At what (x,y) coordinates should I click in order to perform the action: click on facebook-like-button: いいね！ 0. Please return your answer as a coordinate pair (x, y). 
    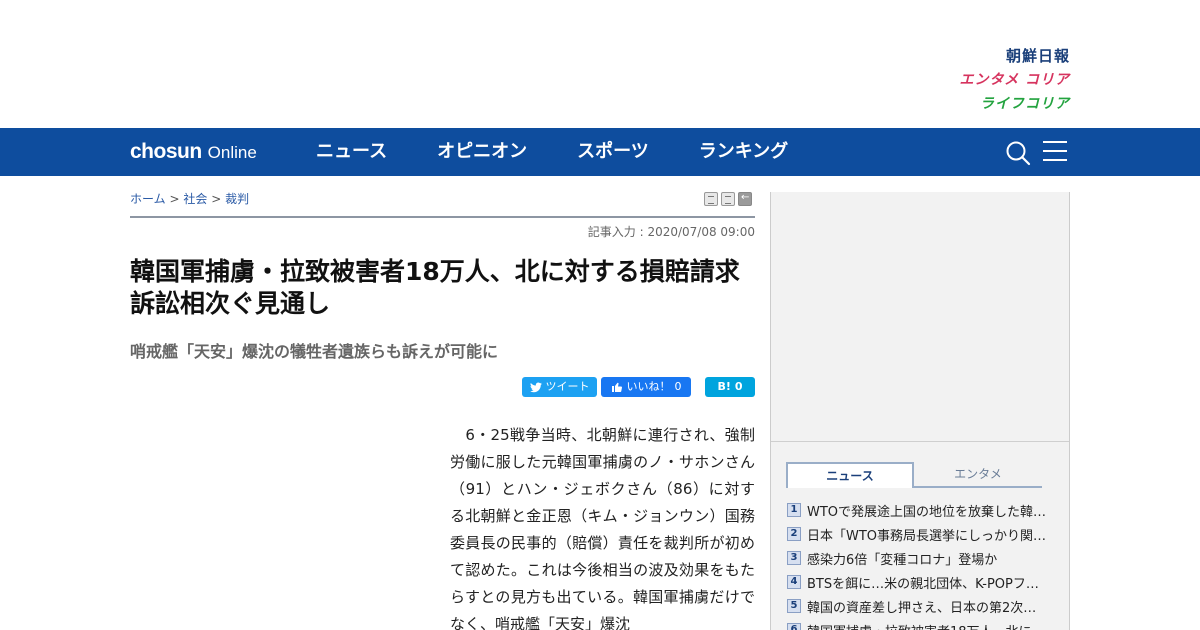
    Looking at the image, I should click on (646, 387).